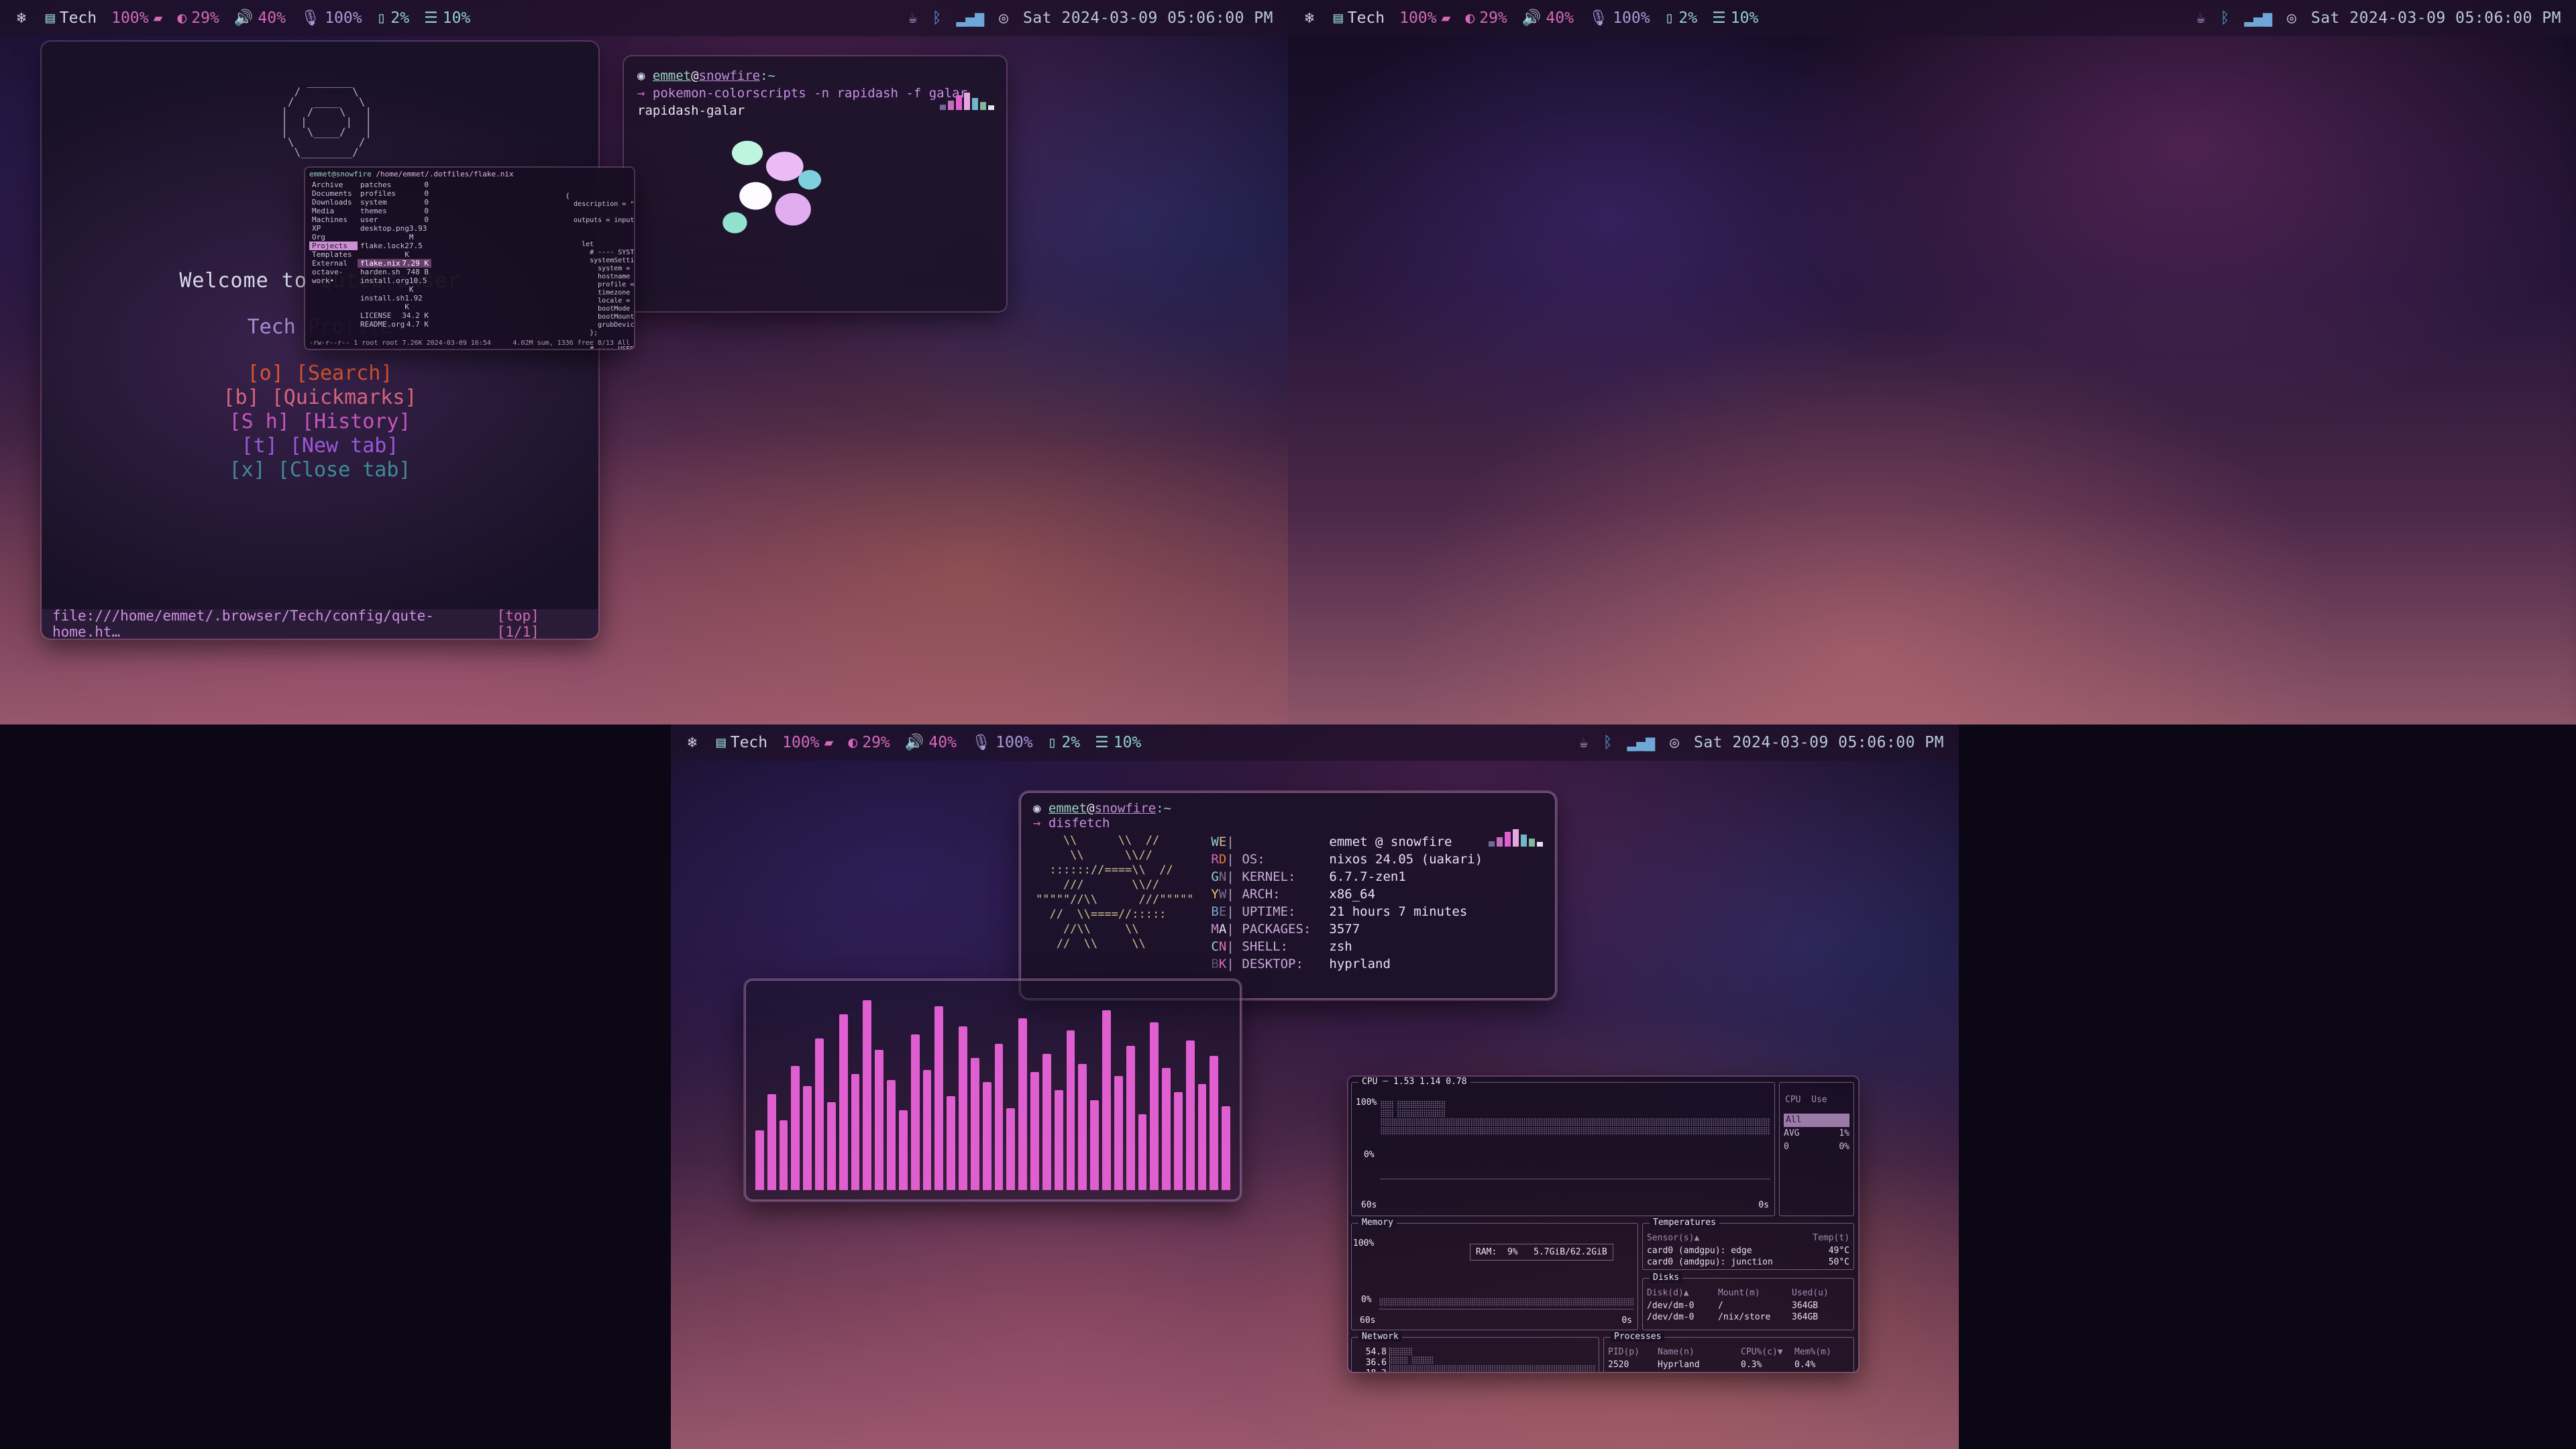 The height and width of the screenshot is (1449, 2576). Describe the element at coordinates (319, 398) in the screenshot. I see `qute-link-1: [b] [Quickmarks]` at that location.